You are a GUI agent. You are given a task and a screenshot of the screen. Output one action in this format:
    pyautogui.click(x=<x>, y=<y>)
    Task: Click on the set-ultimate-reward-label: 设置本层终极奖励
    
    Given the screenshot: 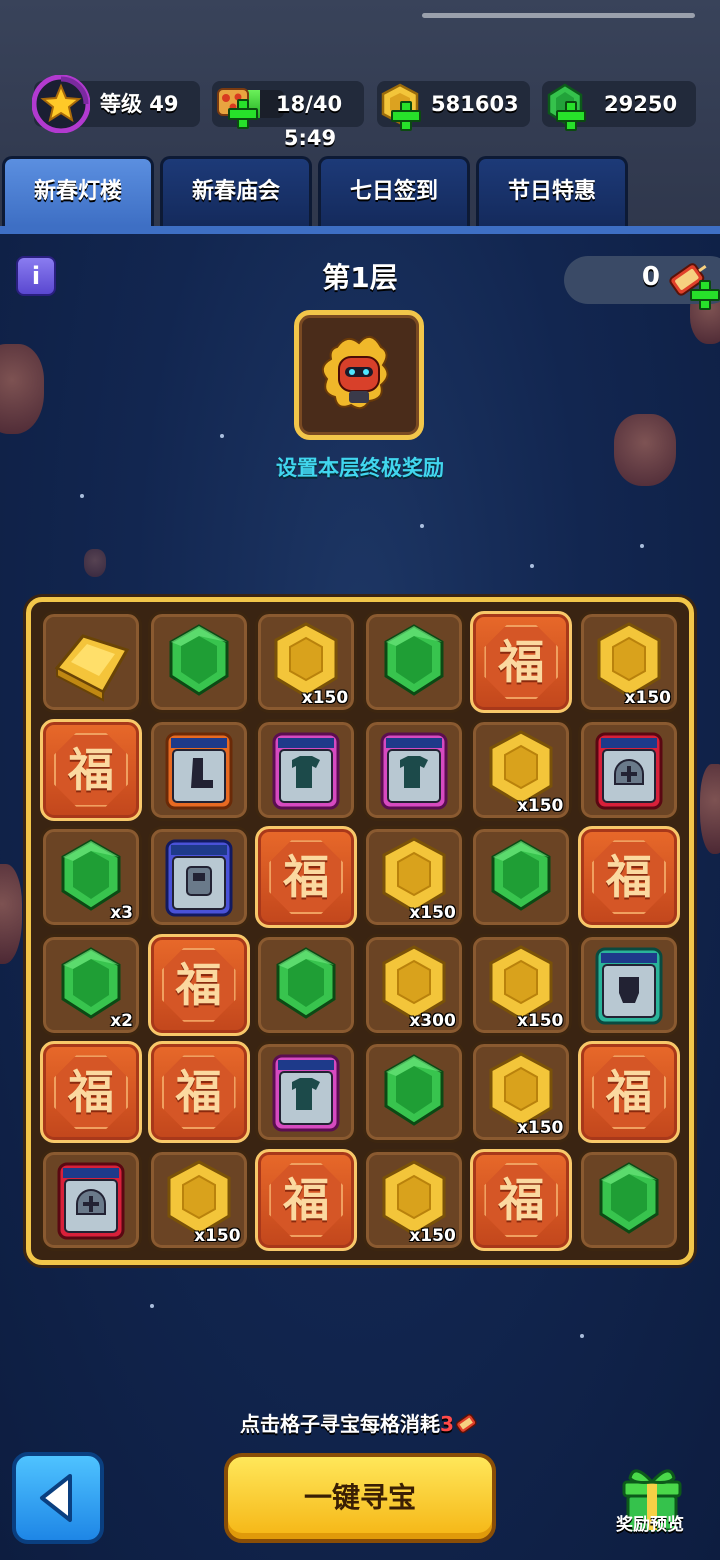 What is the action you would take?
    pyautogui.click(x=360, y=467)
    